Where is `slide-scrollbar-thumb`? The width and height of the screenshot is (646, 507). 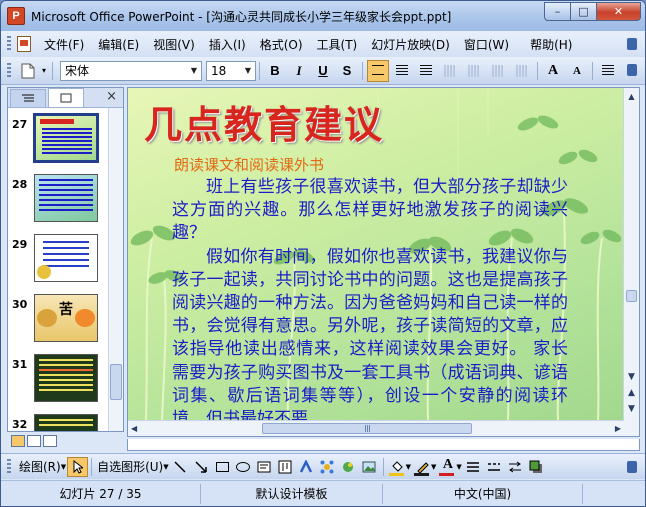 slide-scrollbar-thumb is located at coordinates (631, 296).